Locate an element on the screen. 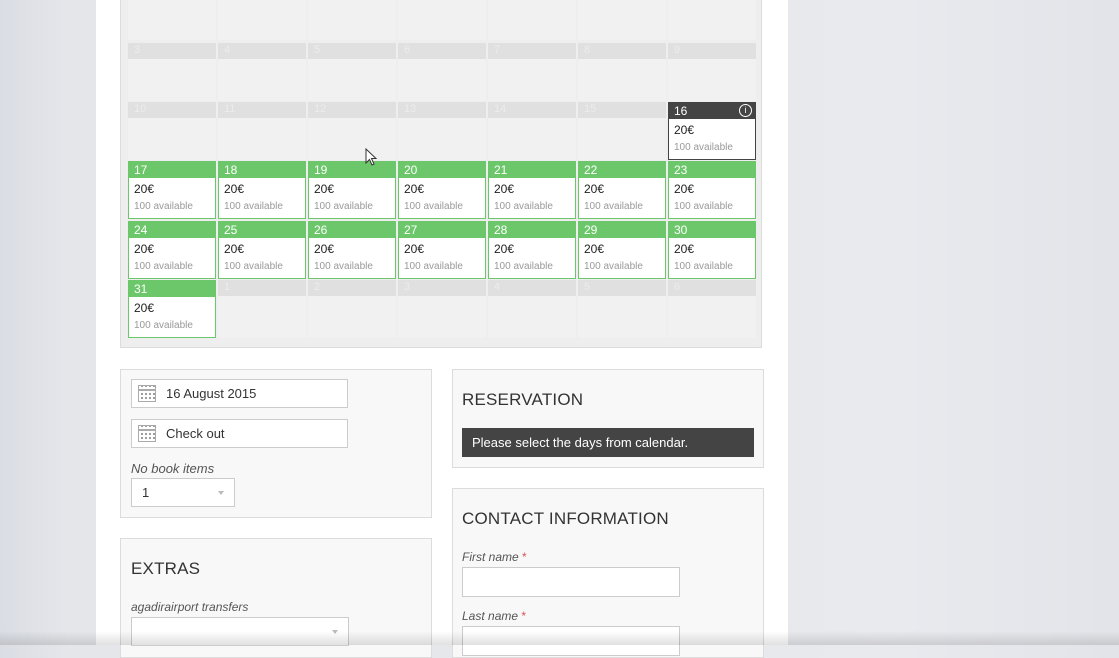  day-number-text: 23 is located at coordinates (681, 170).